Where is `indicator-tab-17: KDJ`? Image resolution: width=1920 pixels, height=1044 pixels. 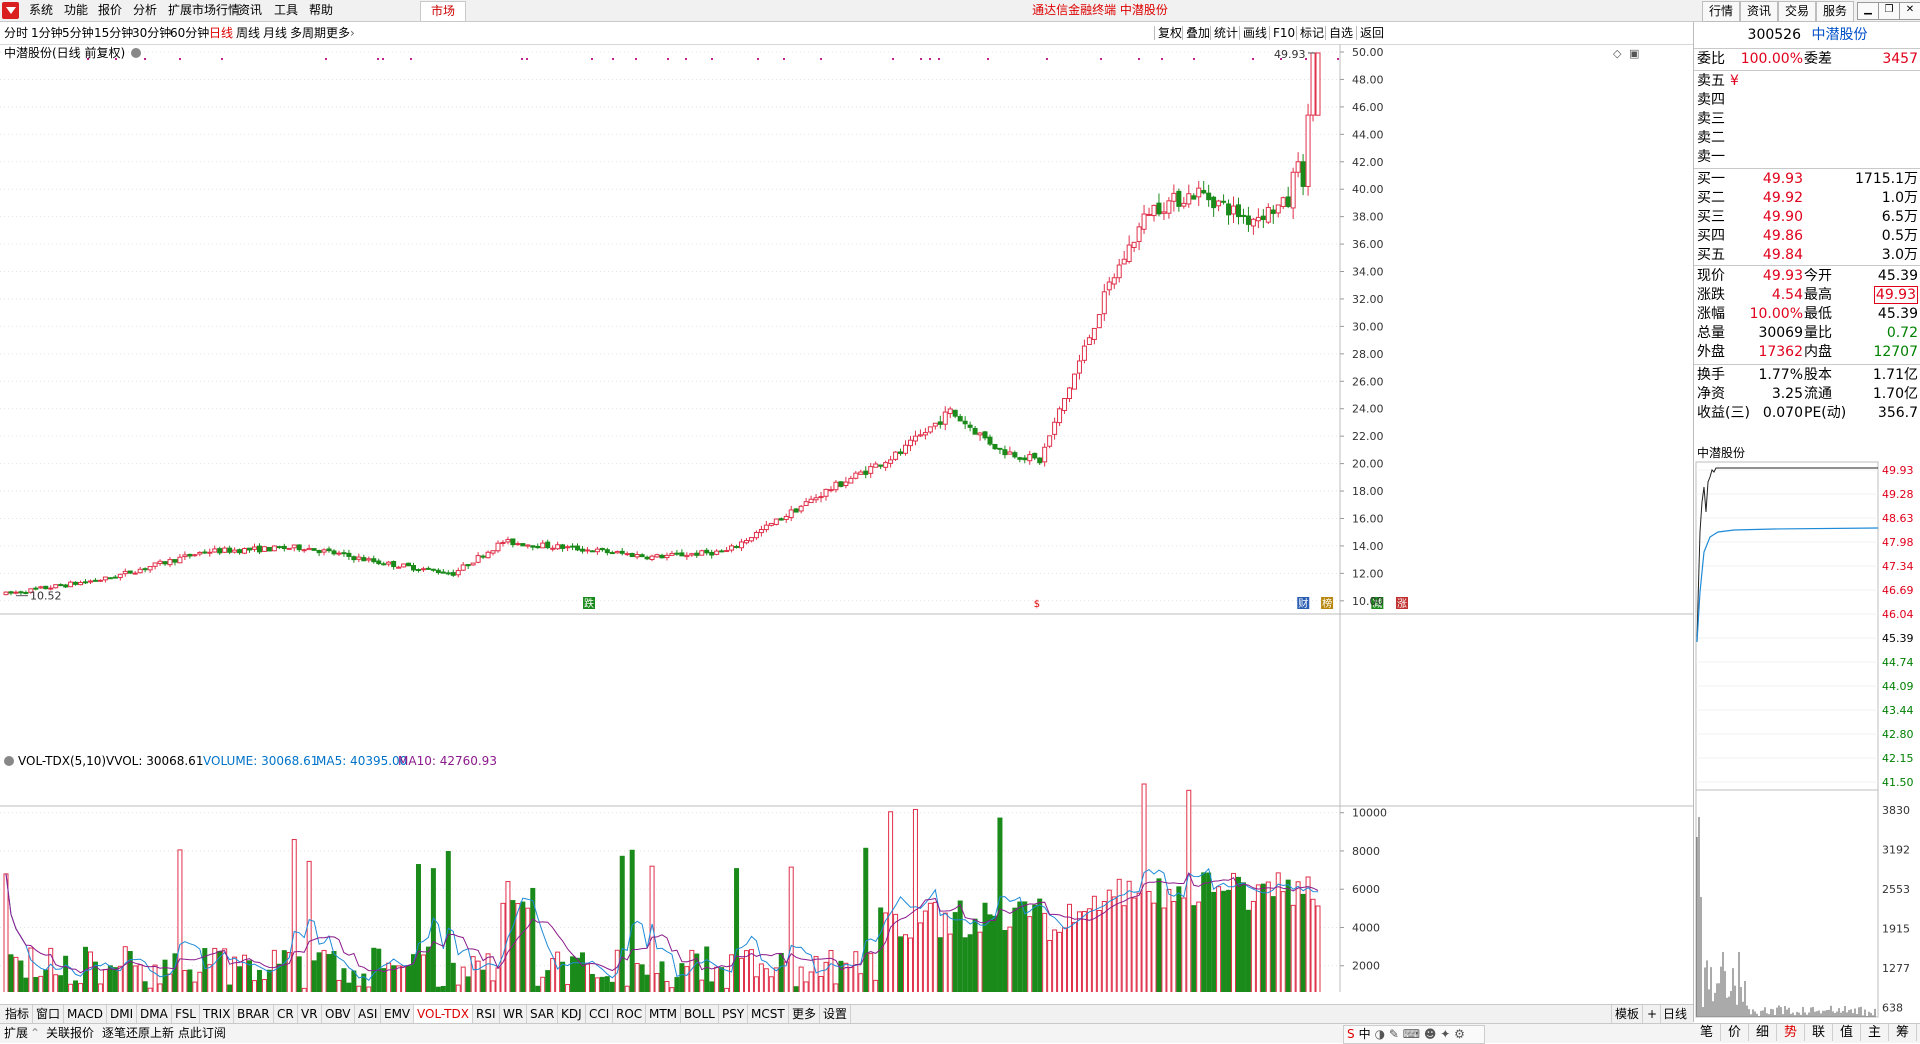 indicator-tab-17: KDJ is located at coordinates (572, 1014).